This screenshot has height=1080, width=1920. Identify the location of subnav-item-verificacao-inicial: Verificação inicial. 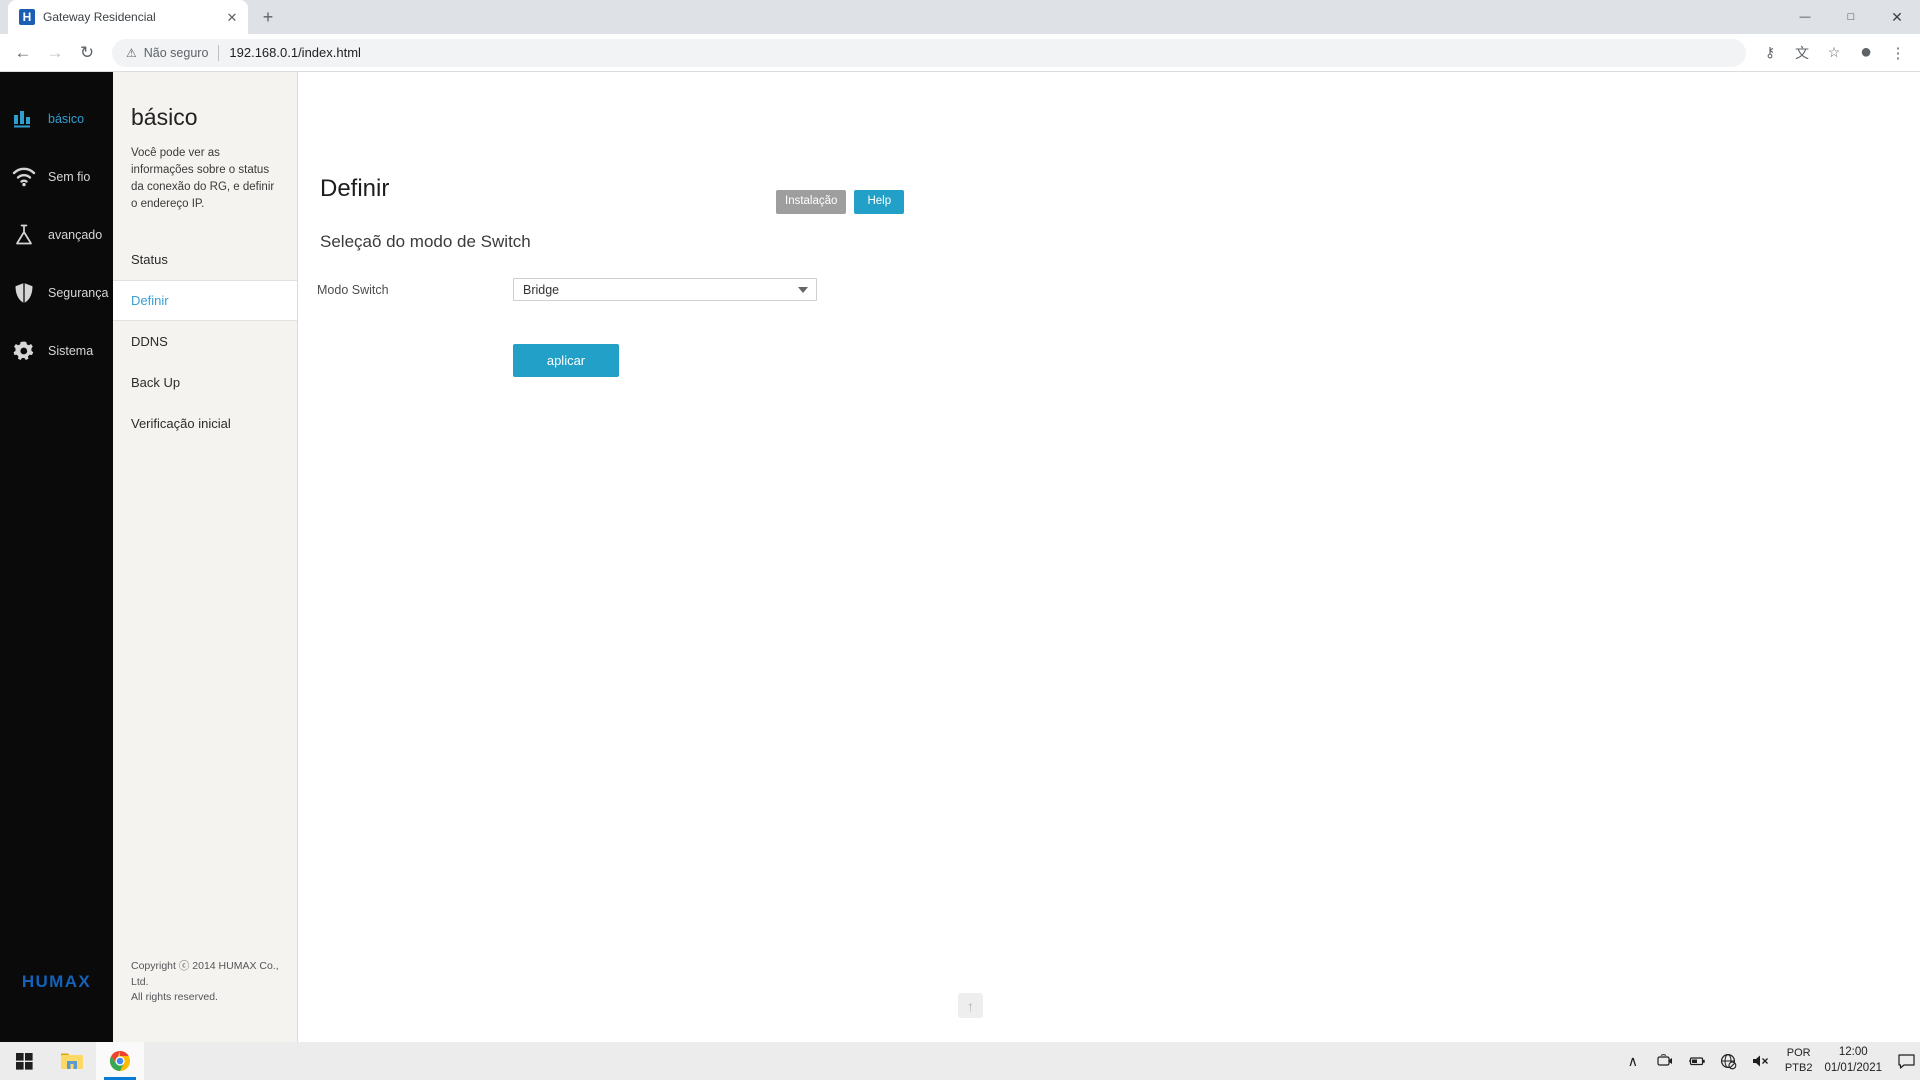
(205, 423).